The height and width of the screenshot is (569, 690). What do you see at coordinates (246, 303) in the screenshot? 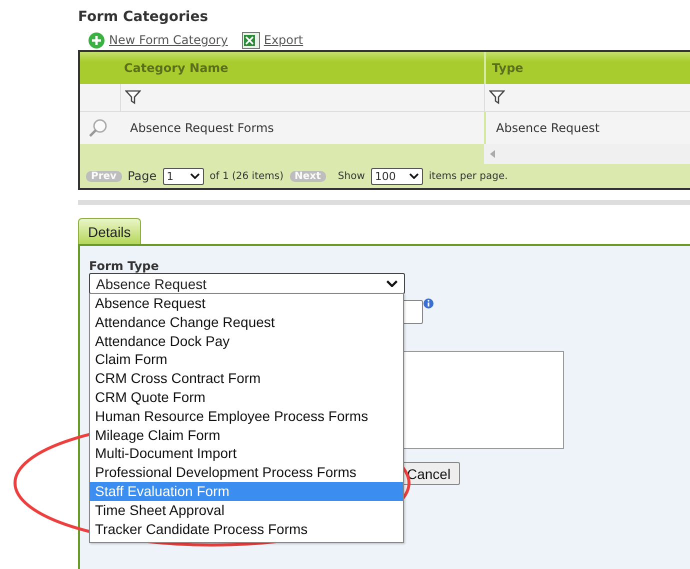
I see `dropdown-option: Absence Request` at bounding box center [246, 303].